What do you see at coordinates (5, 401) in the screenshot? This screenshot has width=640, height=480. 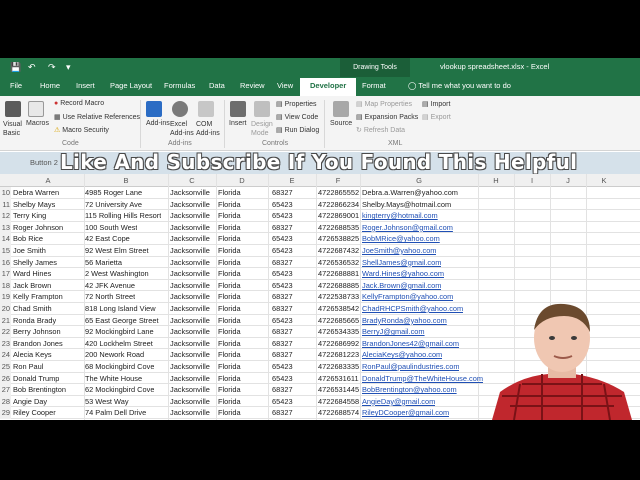 I see `row-number: 28` at bounding box center [5, 401].